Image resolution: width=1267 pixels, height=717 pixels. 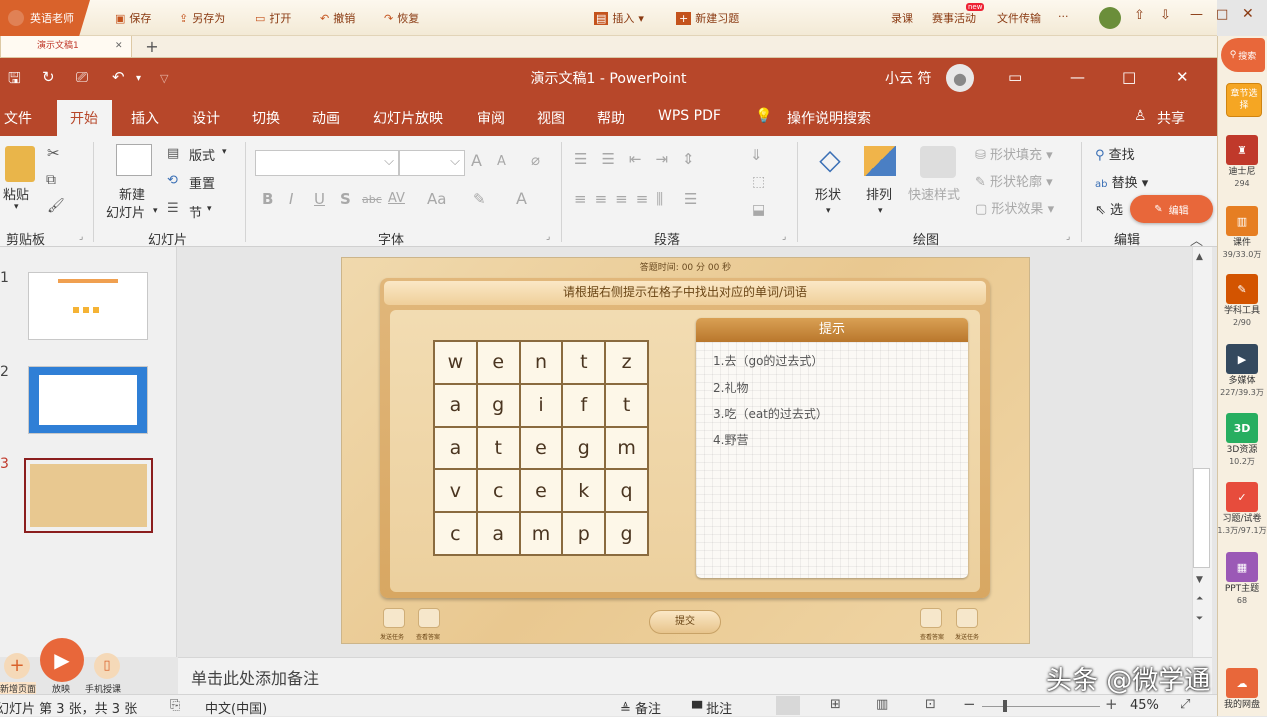 I want to click on char-spacing-button: AV, so click(x=396, y=198).